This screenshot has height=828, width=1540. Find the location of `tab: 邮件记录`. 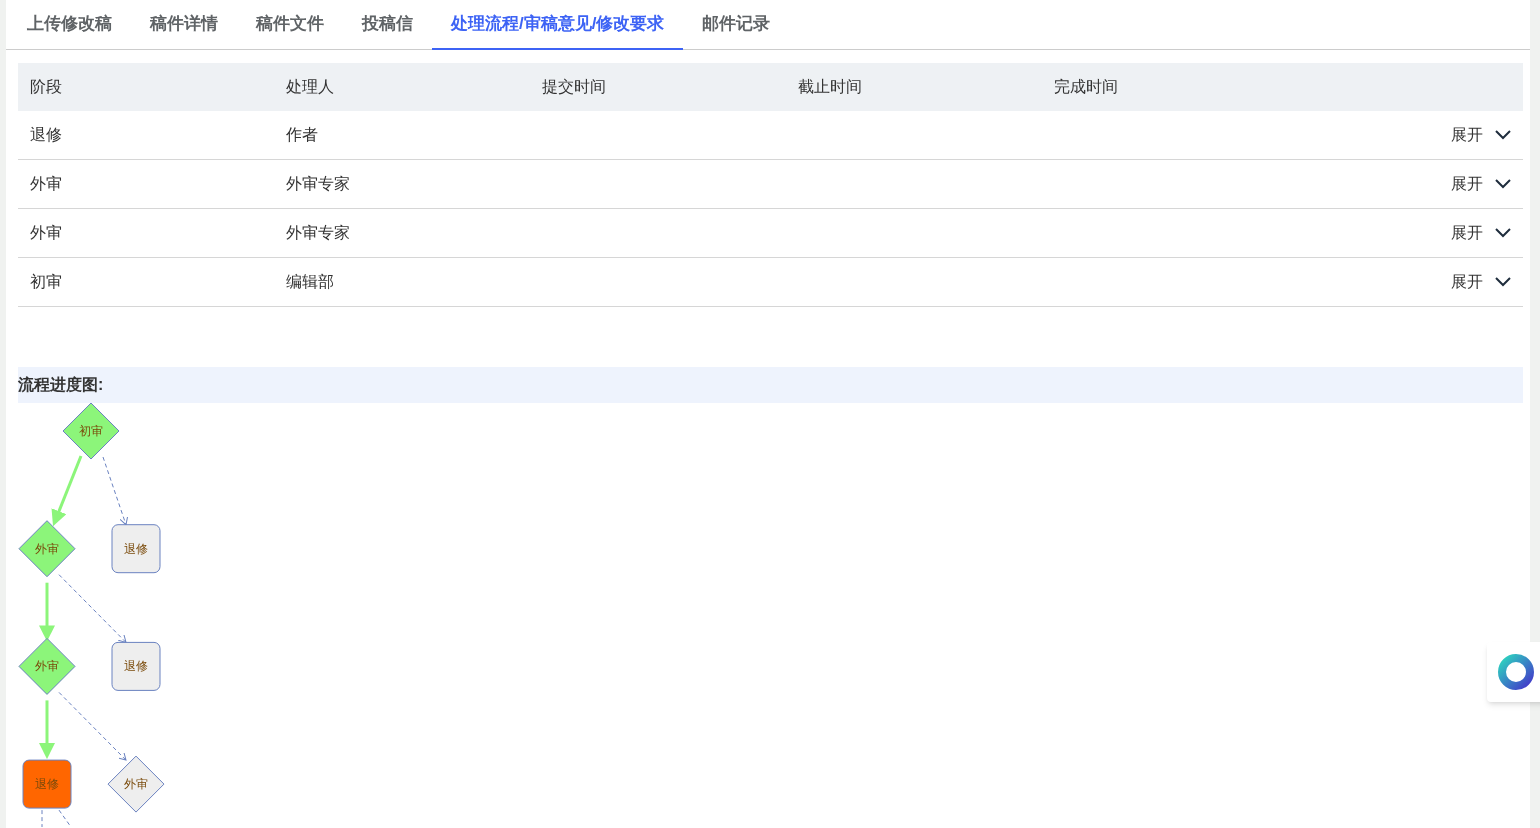

tab: 邮件记录 is located at coordinates (736, 25).